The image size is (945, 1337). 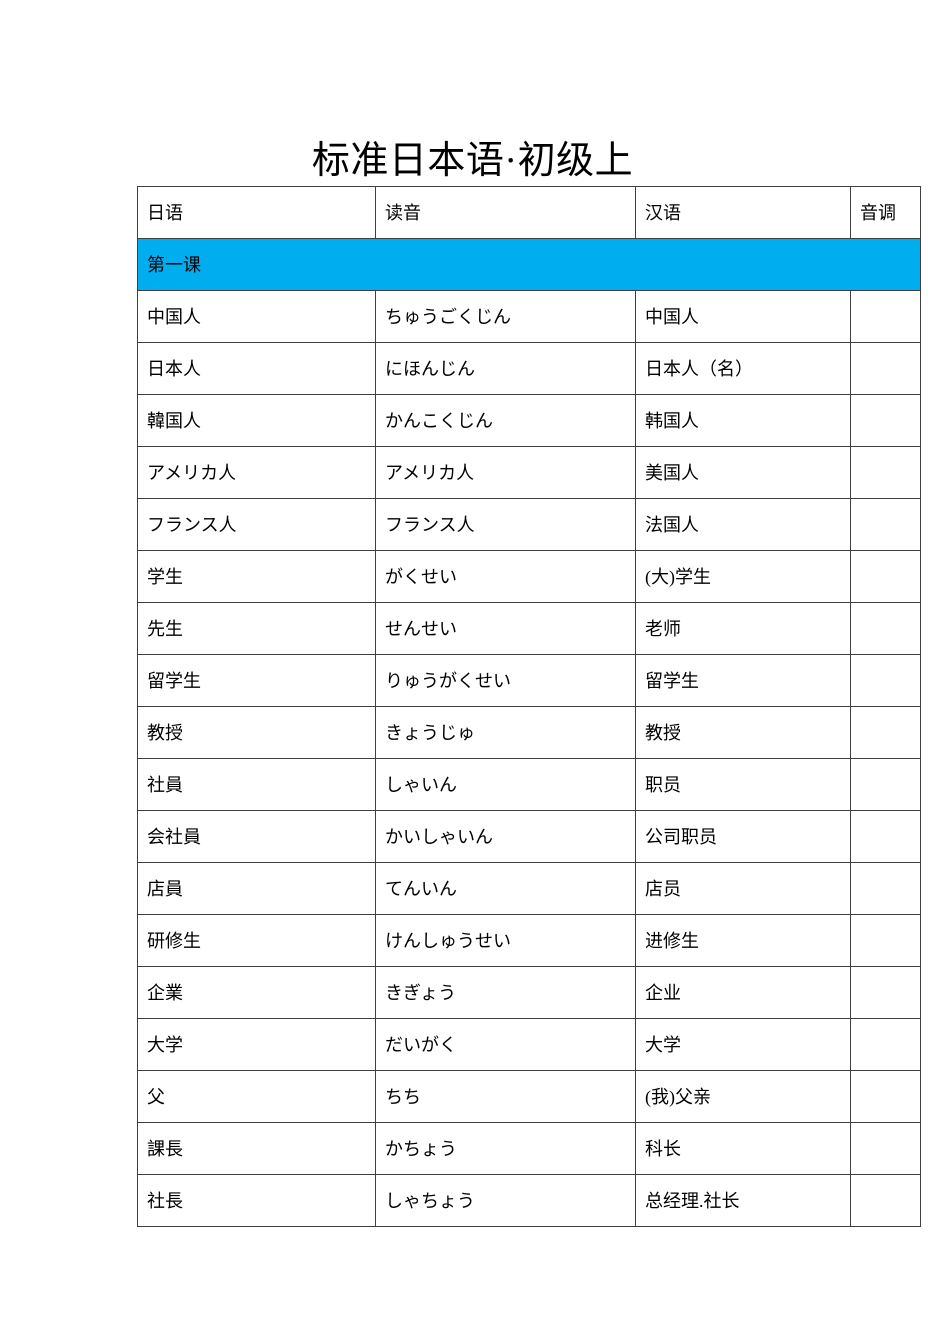 What do you see at coordinates (743, 368) in the screenshot?
I see `cell-chinese: 日本人（名）` at bounding box center [743, 368].